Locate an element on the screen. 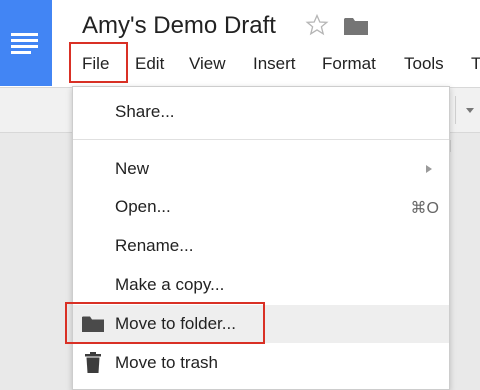  menu-table: T is located at coordinates (475, 64).